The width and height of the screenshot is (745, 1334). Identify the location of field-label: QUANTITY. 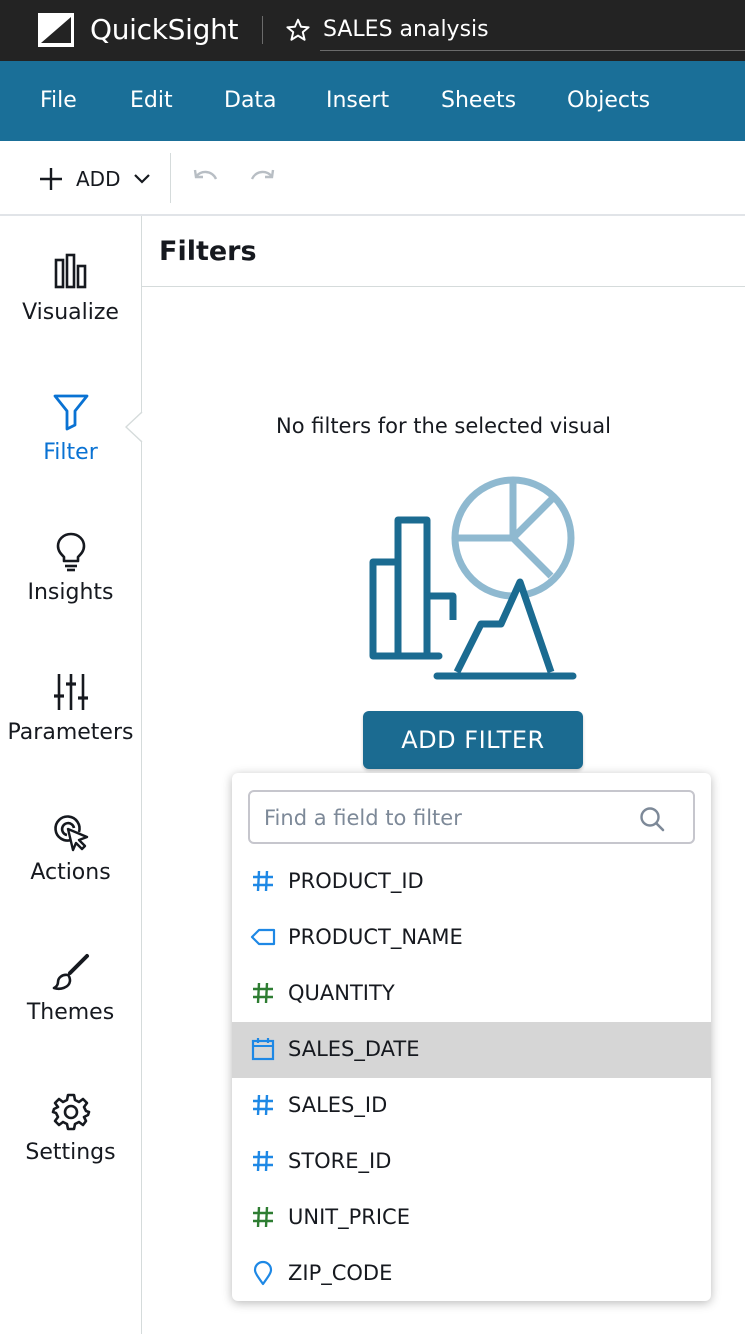
(341, 993).